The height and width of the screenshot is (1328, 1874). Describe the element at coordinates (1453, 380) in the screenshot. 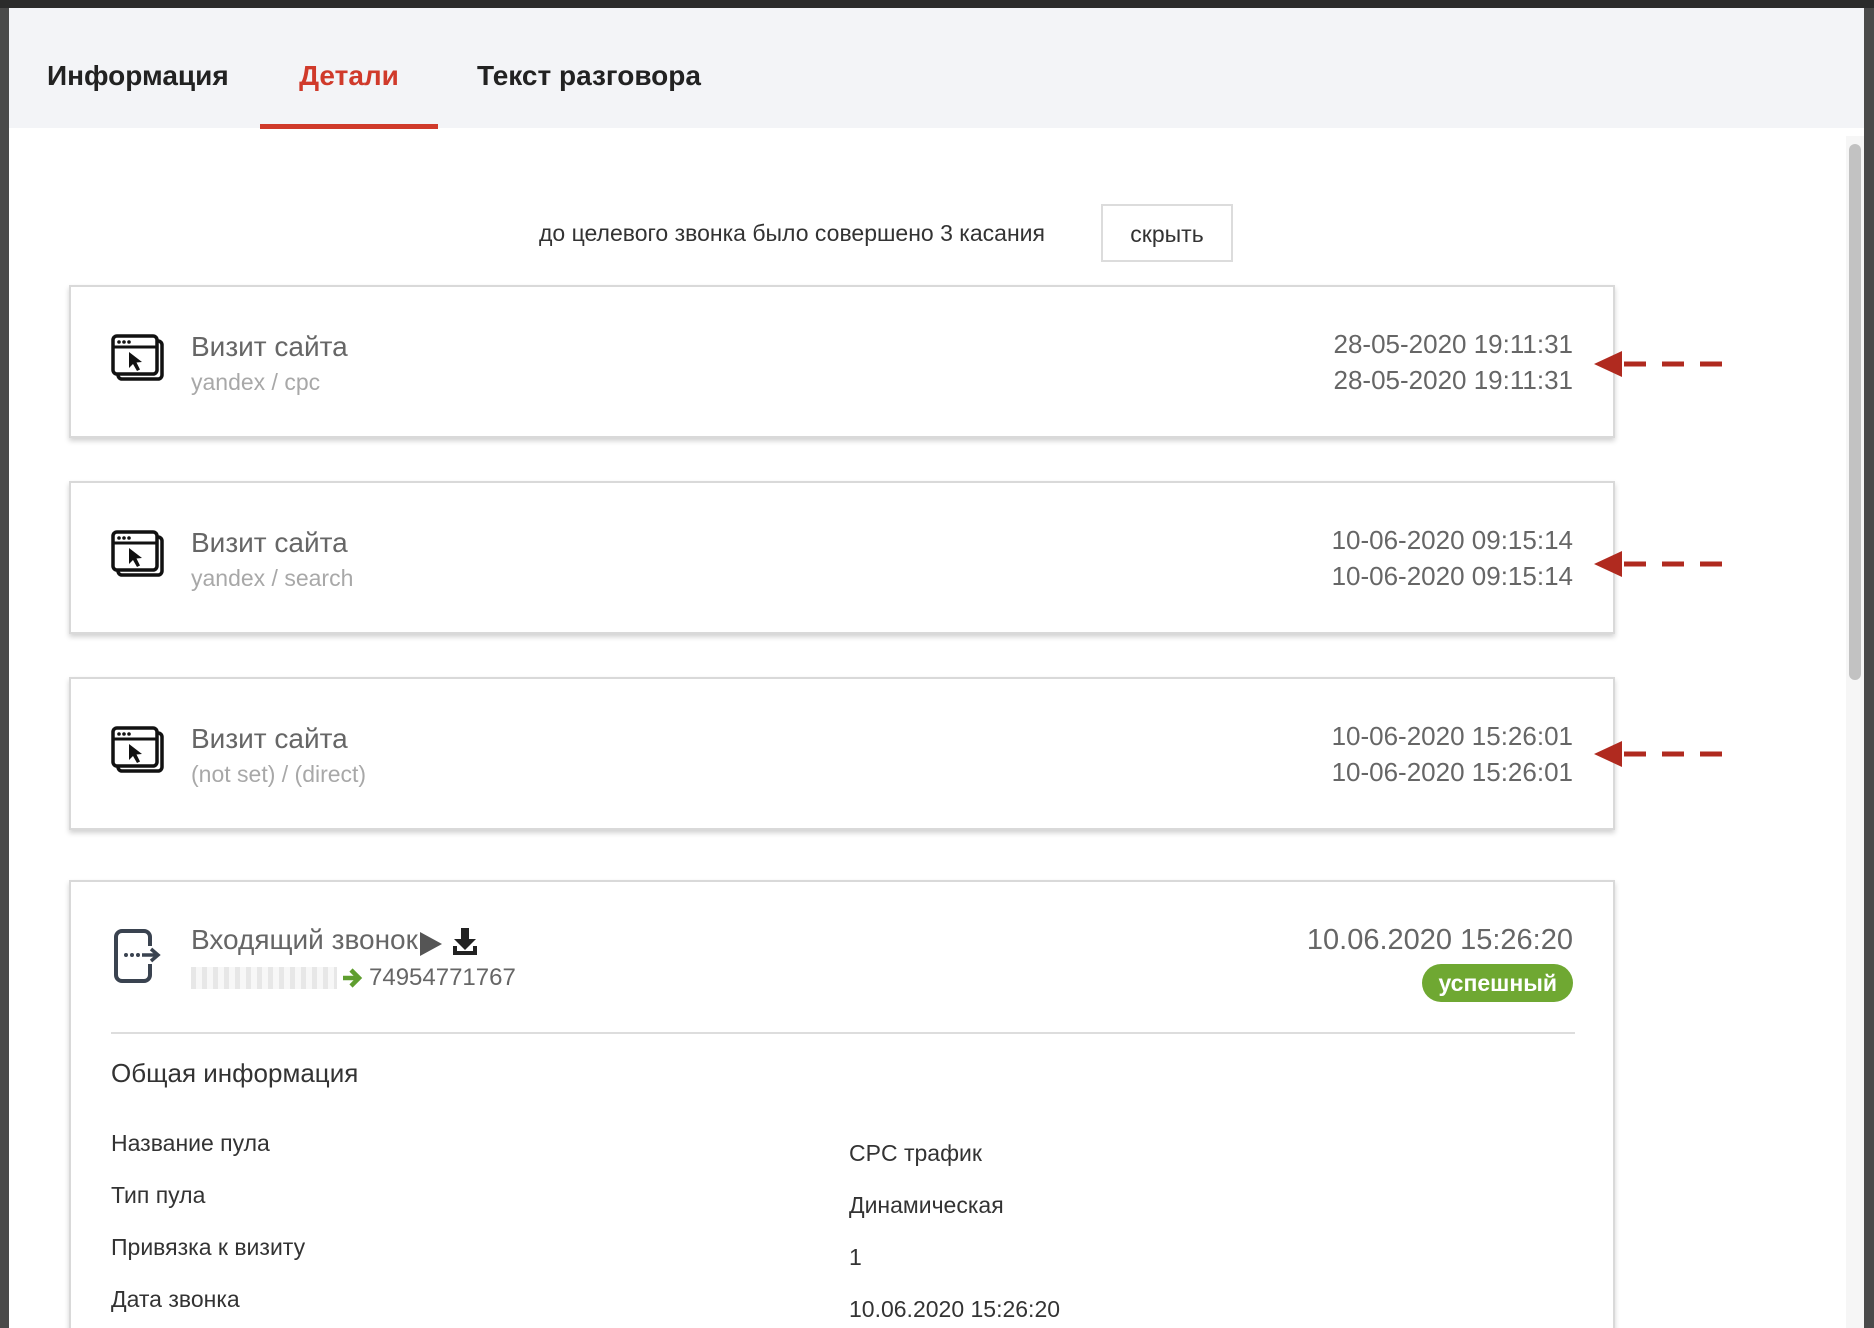

I see `visit-date-end: 28-05-2020 19:11:31` at that location.